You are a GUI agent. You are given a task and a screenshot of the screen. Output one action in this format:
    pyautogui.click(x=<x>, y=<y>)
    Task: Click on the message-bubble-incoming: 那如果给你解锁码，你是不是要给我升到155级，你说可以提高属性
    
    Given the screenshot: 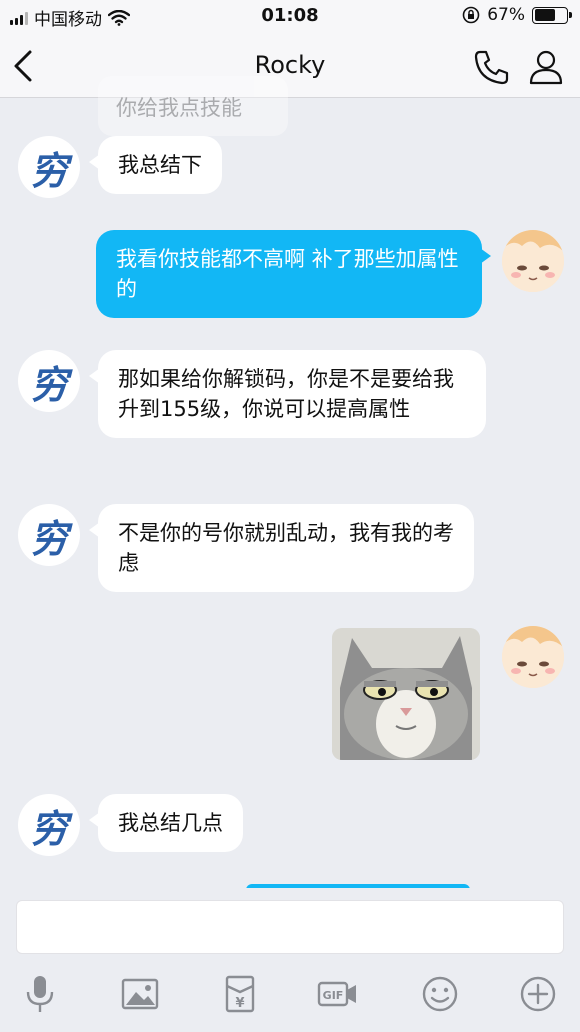 What is the action you would take?
    pyautogui.click(x=287, y=394)
    